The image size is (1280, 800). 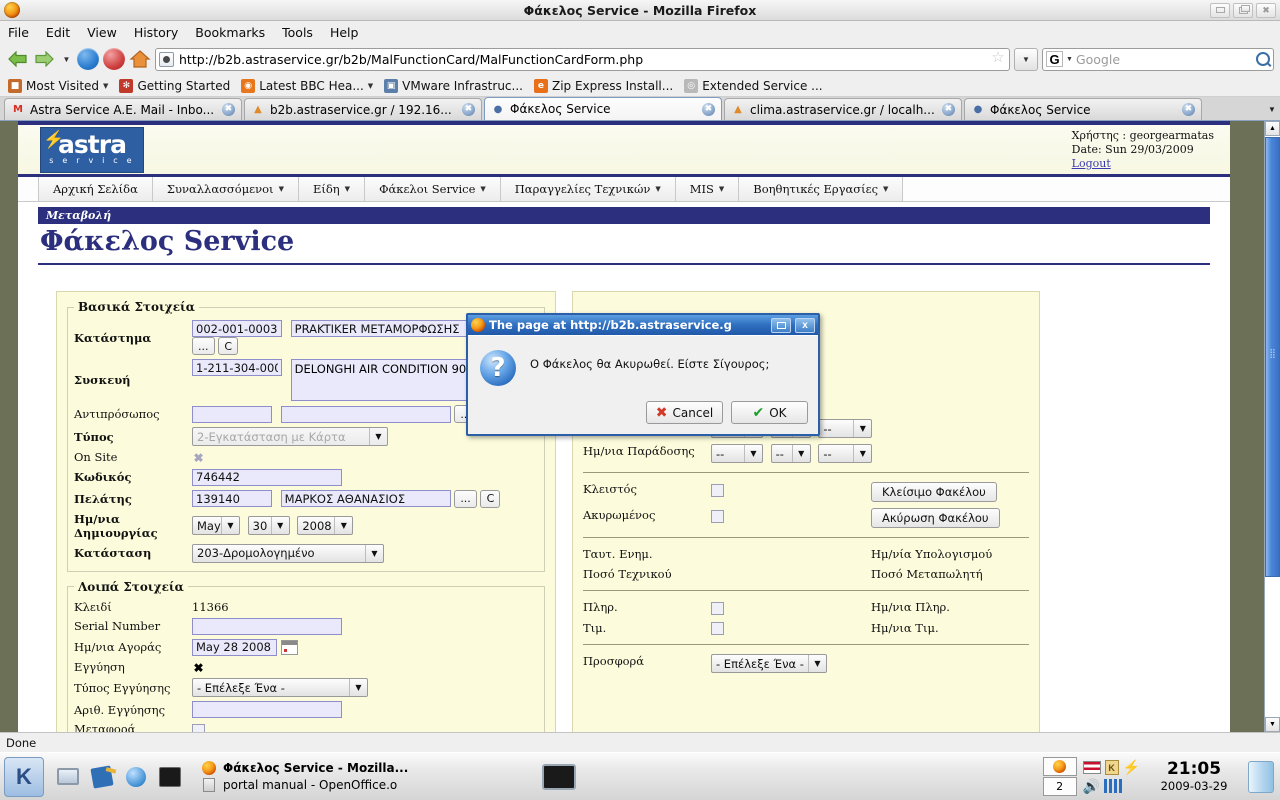 What do you see at coordinates (156, 32) in the screenshot?
I see `menu-history: History` at bounding box center [156, 32].